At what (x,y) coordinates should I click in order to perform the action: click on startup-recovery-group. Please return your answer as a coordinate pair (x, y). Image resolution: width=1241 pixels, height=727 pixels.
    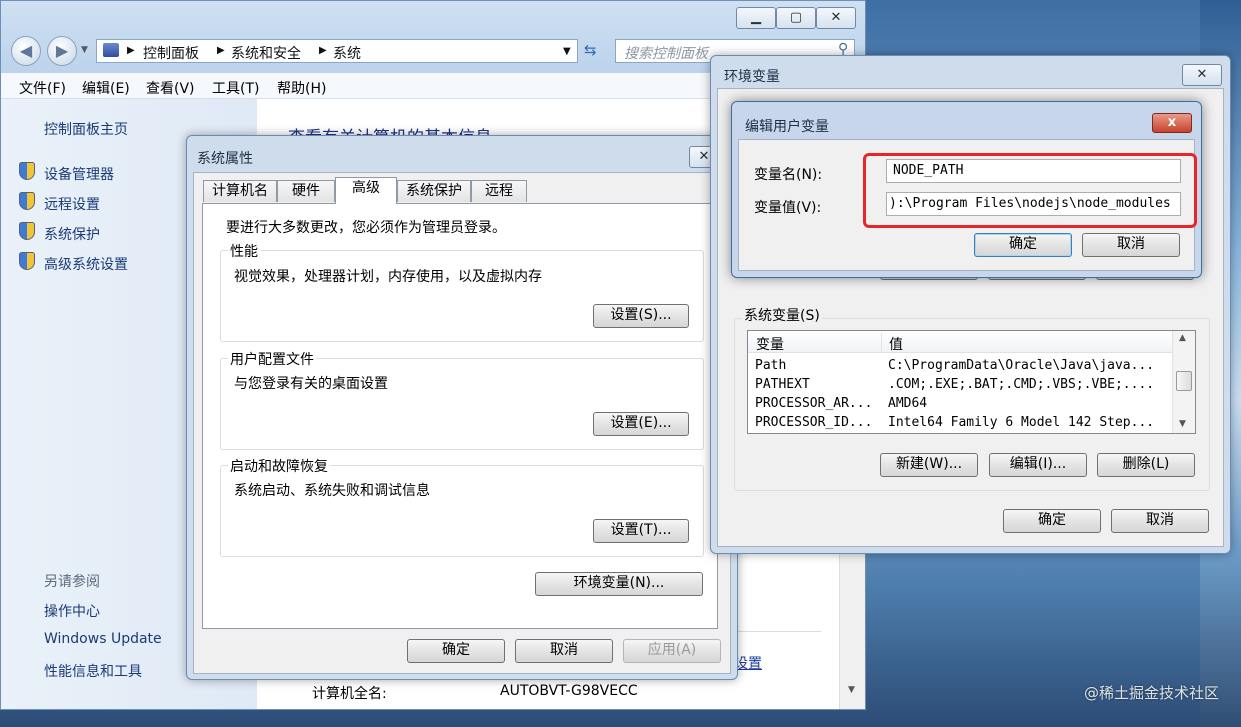
    Looking at the image, I should click on (462, 511).